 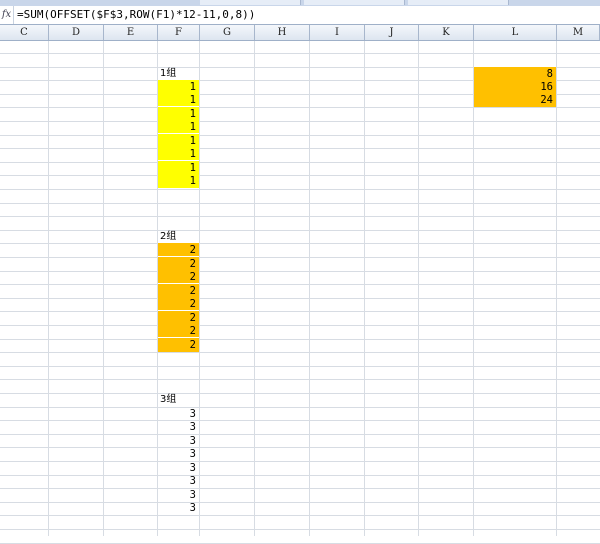 I want to click on group2-label: 2组, so click(x=178, y=236).